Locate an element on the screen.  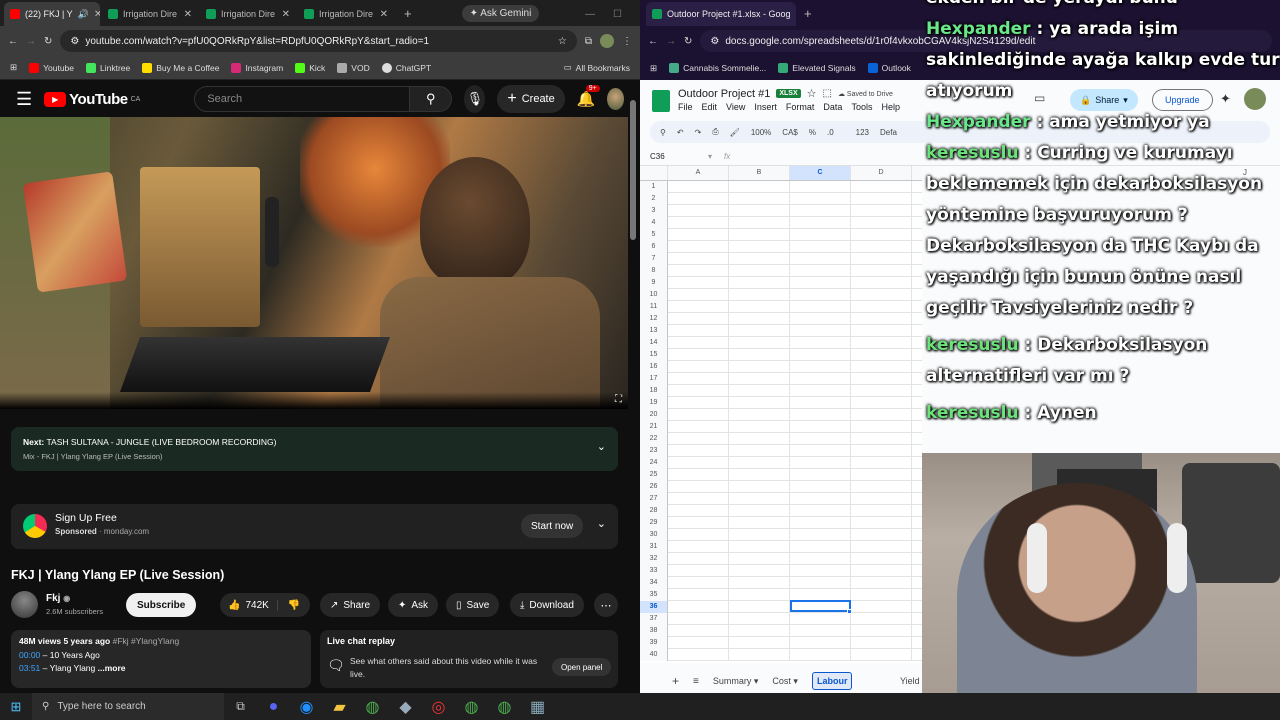
row-header: 25 is located at coordinates (654, 475).